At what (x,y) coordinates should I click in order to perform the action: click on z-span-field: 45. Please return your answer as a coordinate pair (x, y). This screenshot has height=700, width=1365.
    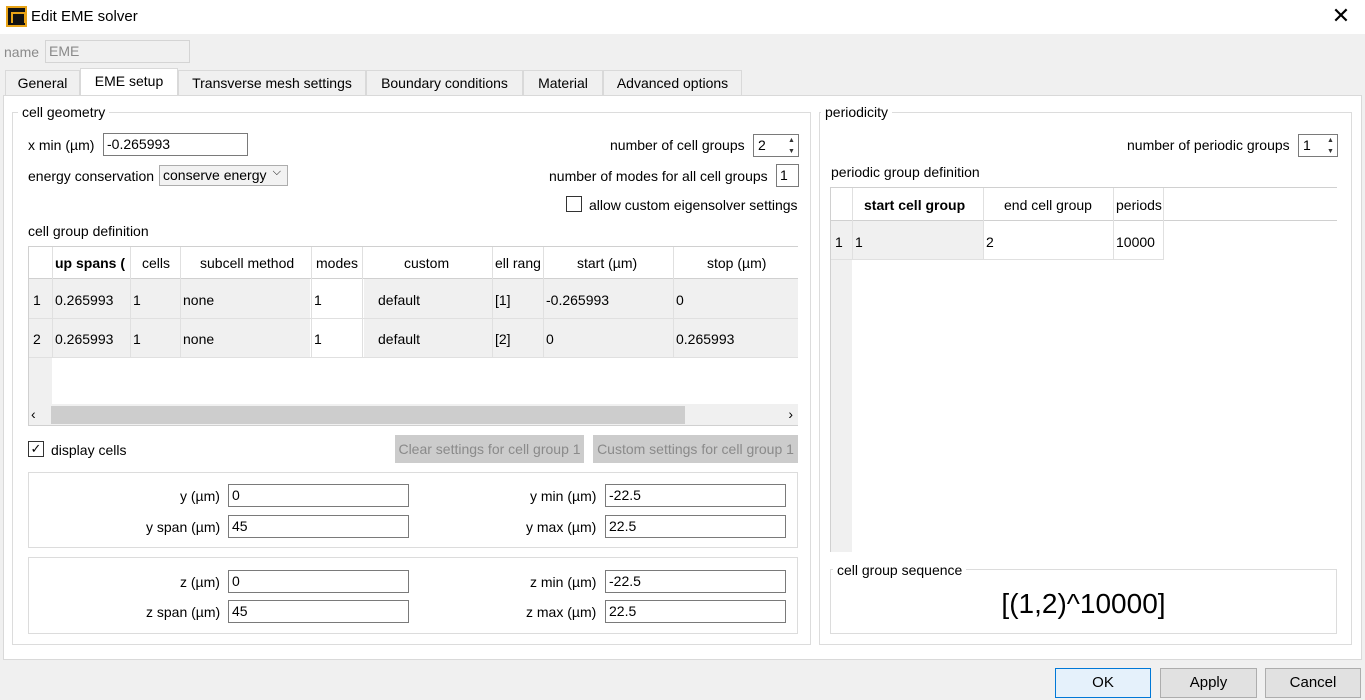
    Looking at the image, I should click on (318, 611).